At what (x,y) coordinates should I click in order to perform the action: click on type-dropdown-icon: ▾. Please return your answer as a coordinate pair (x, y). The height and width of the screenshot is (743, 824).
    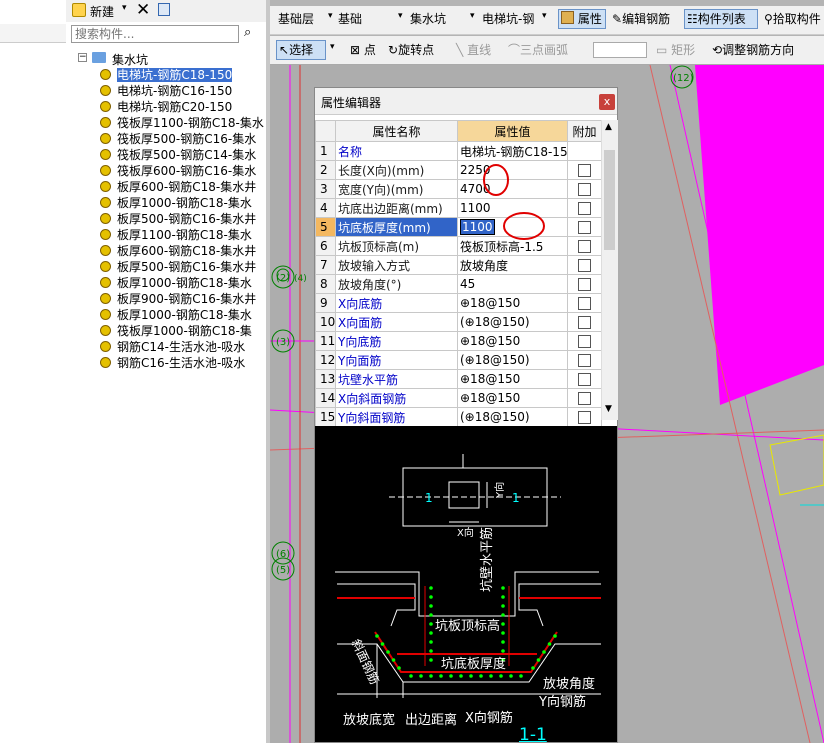
    Looking at the image, I should click on (472, 16).